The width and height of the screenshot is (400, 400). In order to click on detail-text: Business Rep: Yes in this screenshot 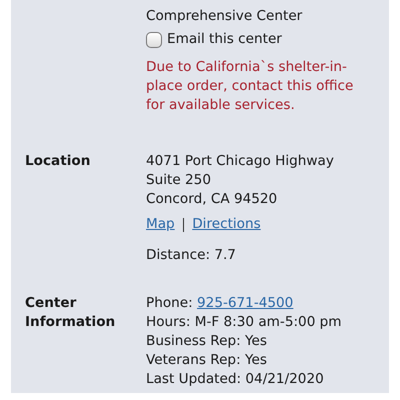, I will do `click(206, 341)`.